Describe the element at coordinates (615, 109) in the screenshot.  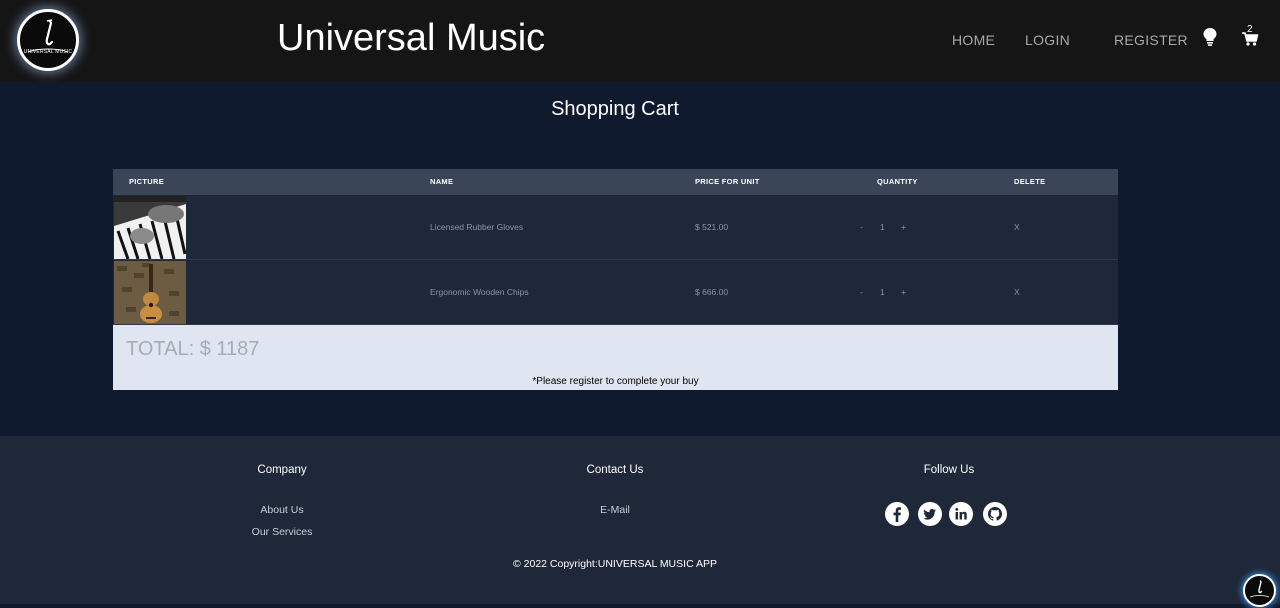
I see `page-title: Shopping Cart` at that location.